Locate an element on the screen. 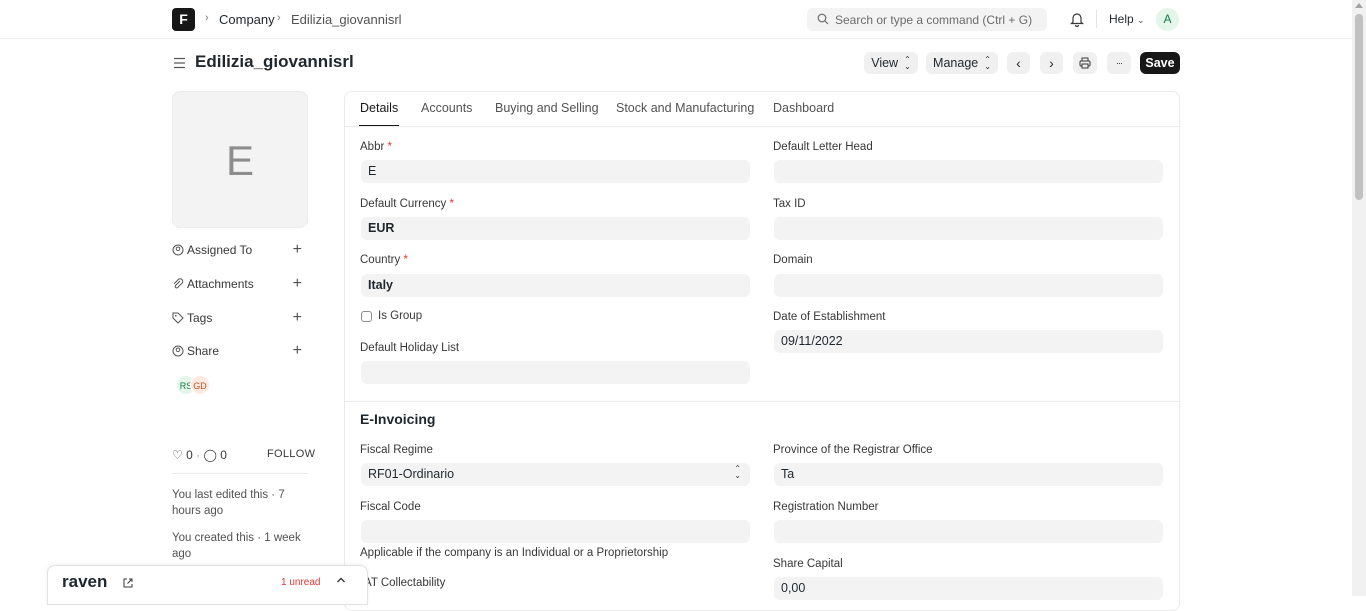  add-assignment-button: + is located at coordinates (297, 250).